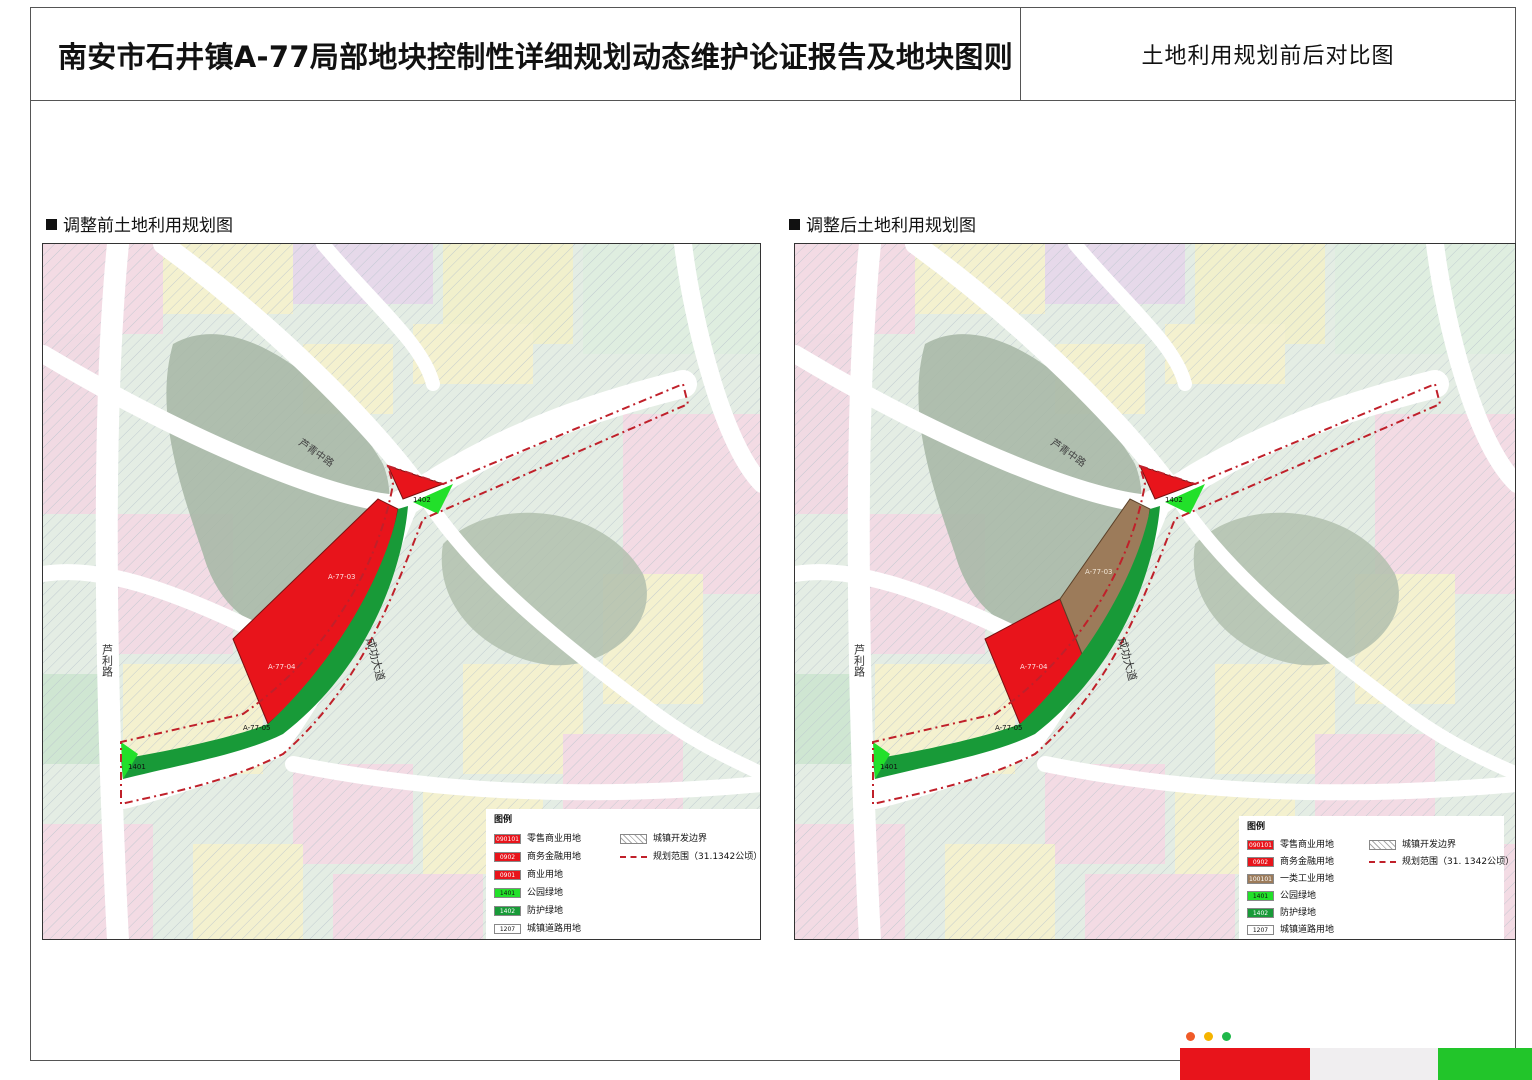 The height and width of the screenshot is (1080, 1532). I want to click on before-map-label-text: 调整前土地利用规划图, so click(148, 226).